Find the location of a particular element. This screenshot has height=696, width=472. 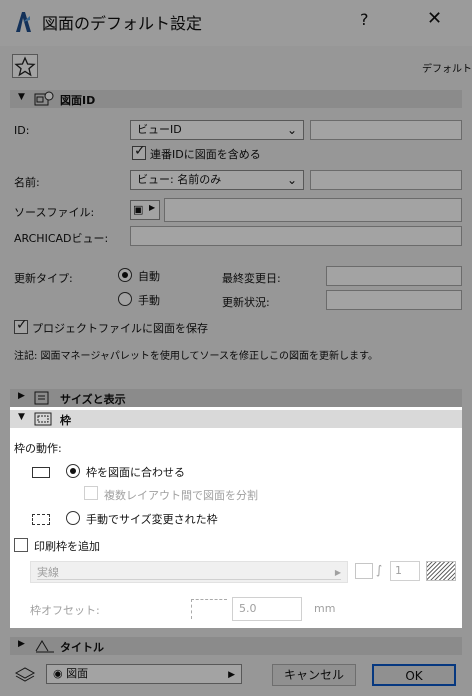

manual-frame-radio is located at coordinates (73, 518).